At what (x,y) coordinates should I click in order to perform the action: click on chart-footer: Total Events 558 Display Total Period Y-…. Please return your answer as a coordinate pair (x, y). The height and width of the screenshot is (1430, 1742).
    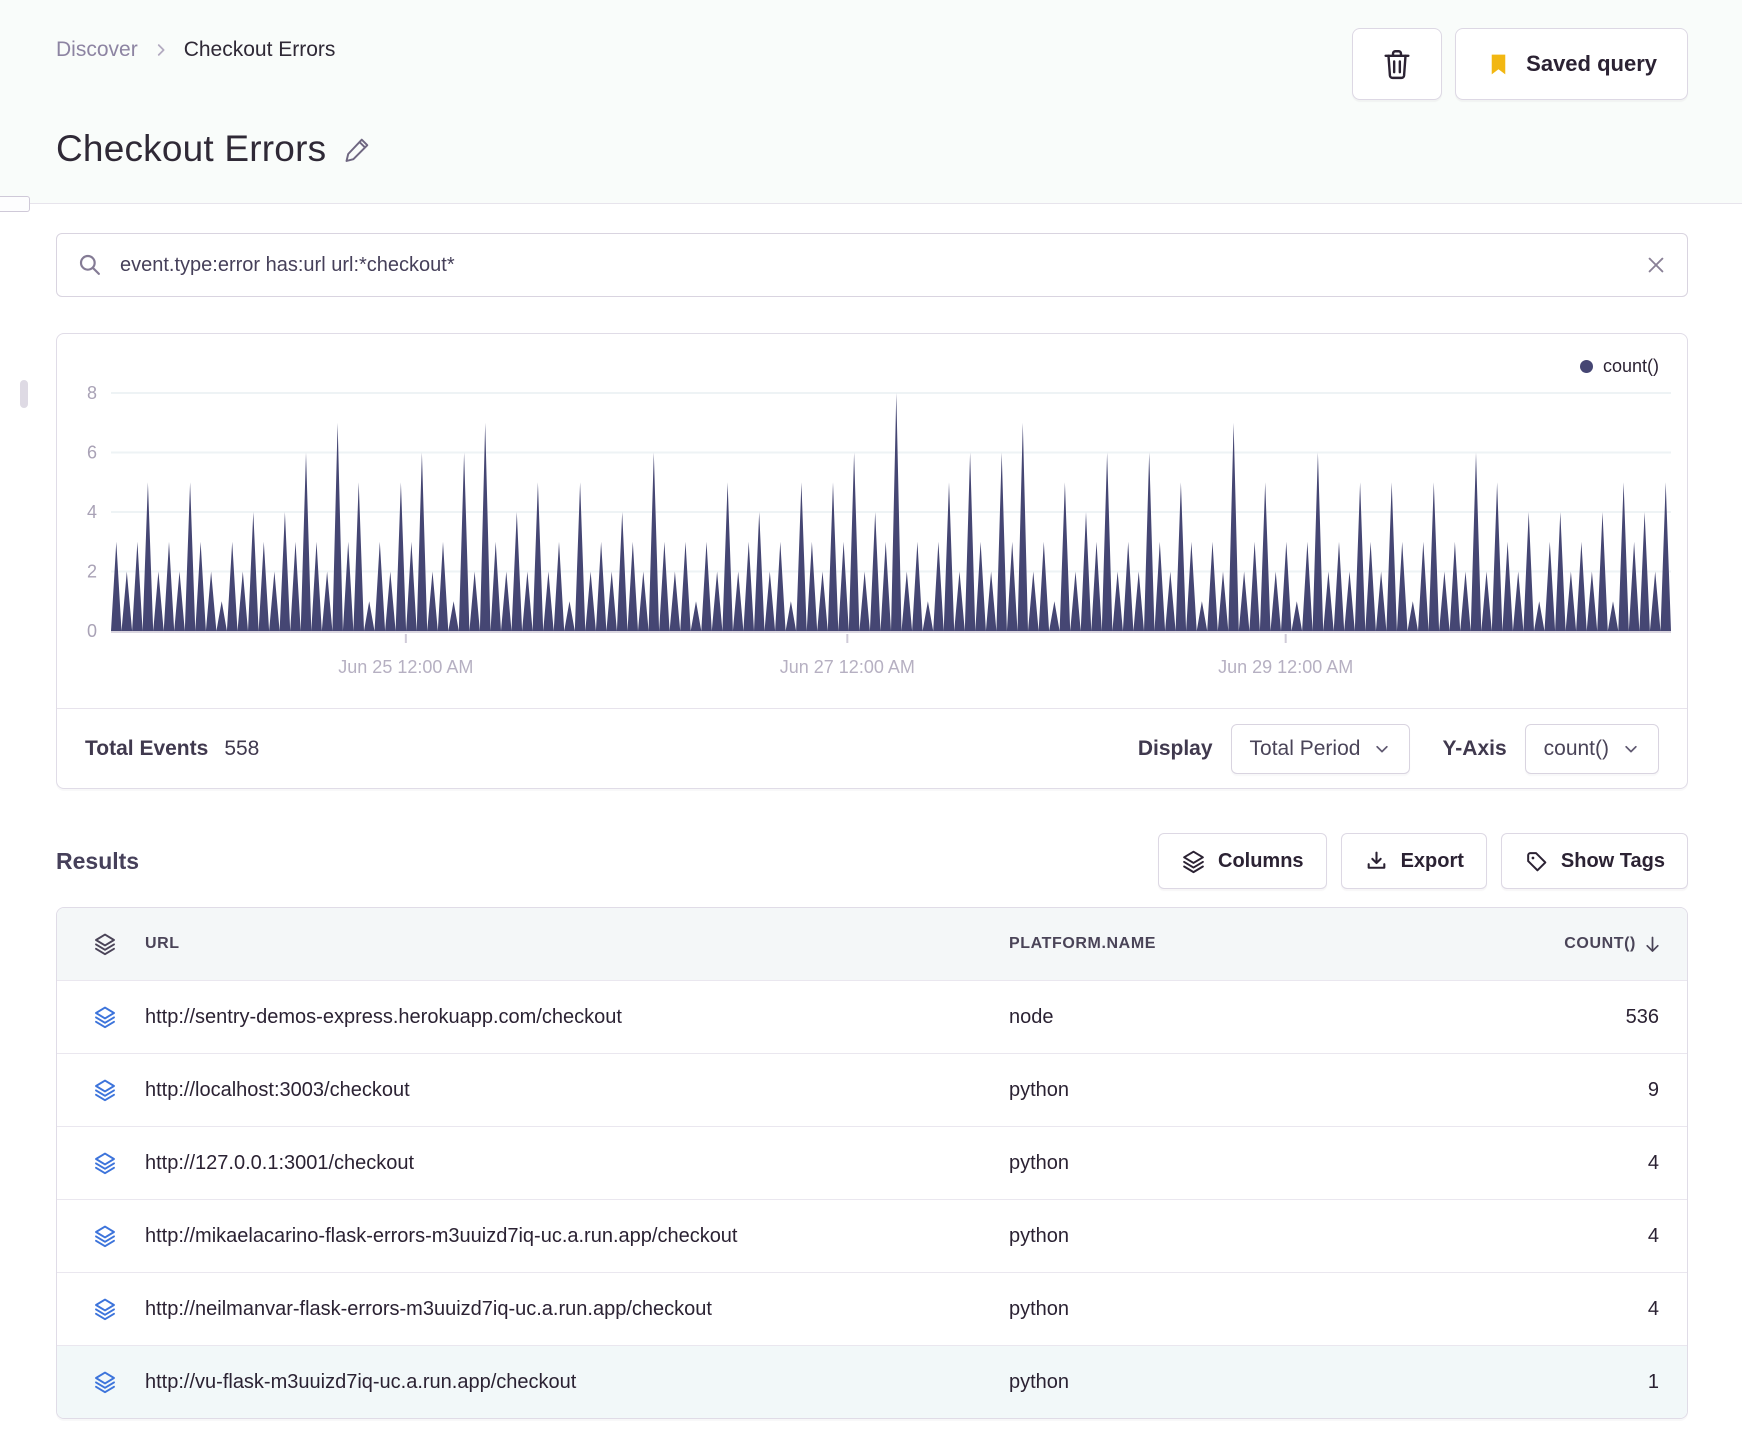
    Looking at the image, I should click on (872, 748).